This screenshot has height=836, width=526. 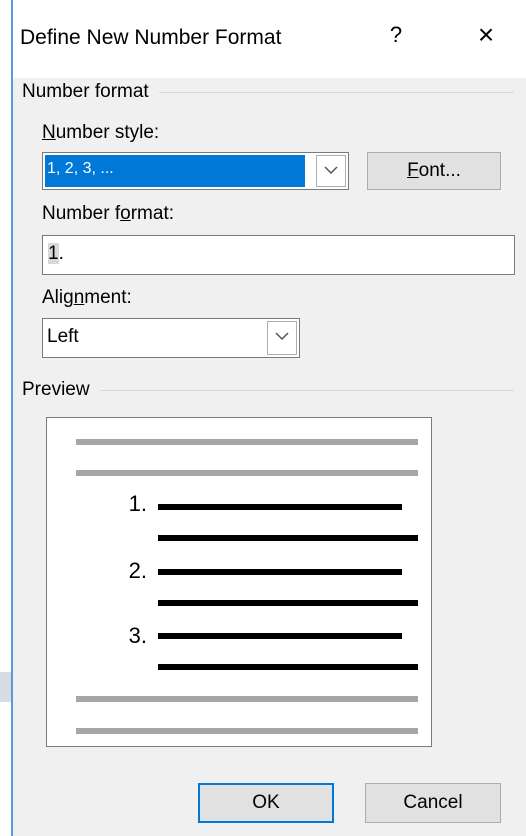 I want to click on number-format-value-rest: ., so click(x=61, y=253).